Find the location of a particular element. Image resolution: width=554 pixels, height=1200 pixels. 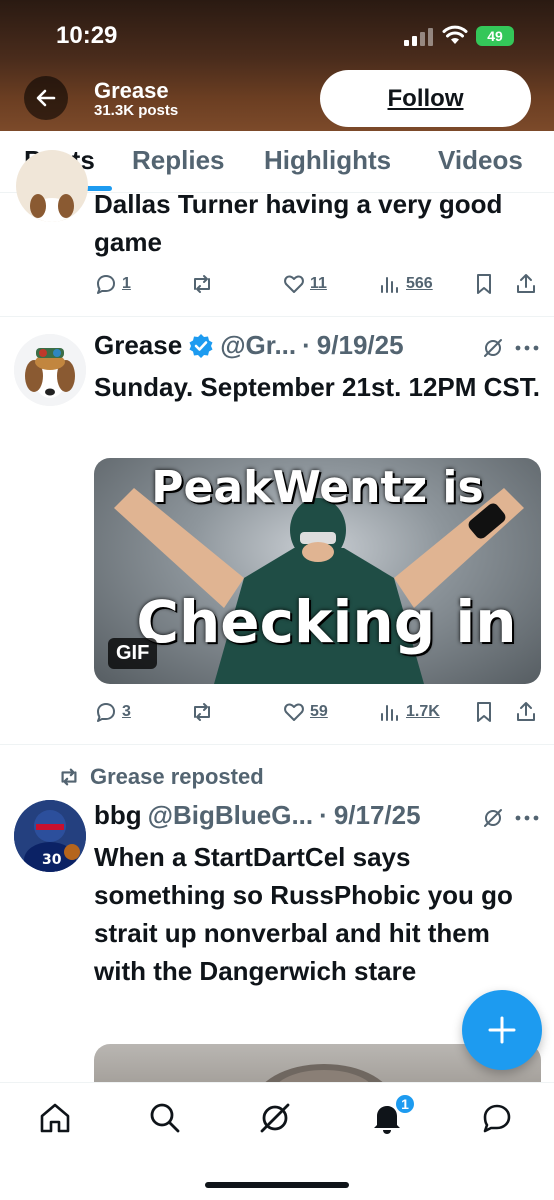

like-button: 11 is located at coordinates (304, 284).